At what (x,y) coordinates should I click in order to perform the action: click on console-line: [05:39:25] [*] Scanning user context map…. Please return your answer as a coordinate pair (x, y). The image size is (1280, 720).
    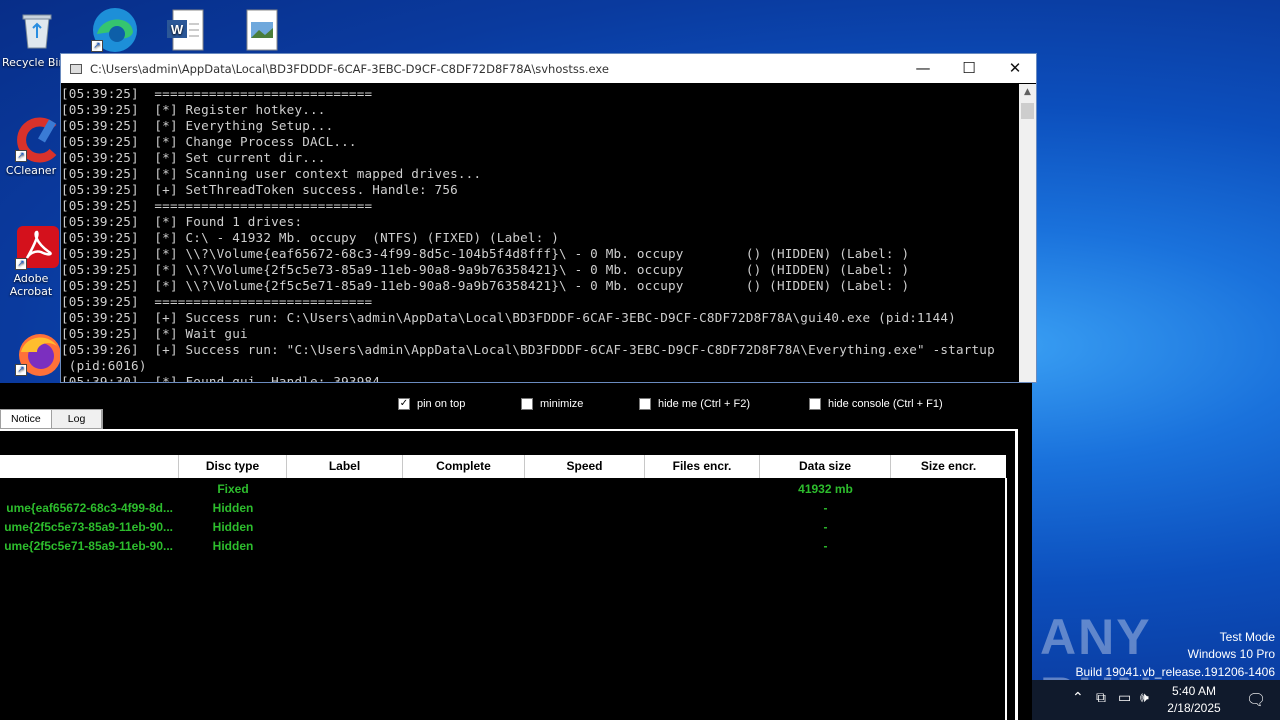
    Looking at the image, I should click on (271, 173).